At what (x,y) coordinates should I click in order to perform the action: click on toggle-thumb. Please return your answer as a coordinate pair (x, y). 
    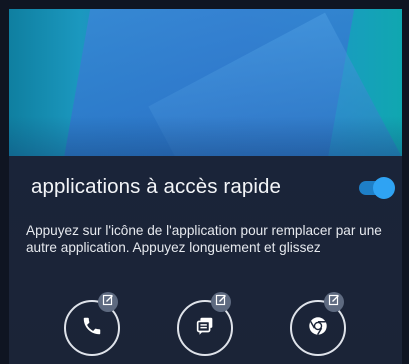
    Looking at the image, I should click on (384, 188).